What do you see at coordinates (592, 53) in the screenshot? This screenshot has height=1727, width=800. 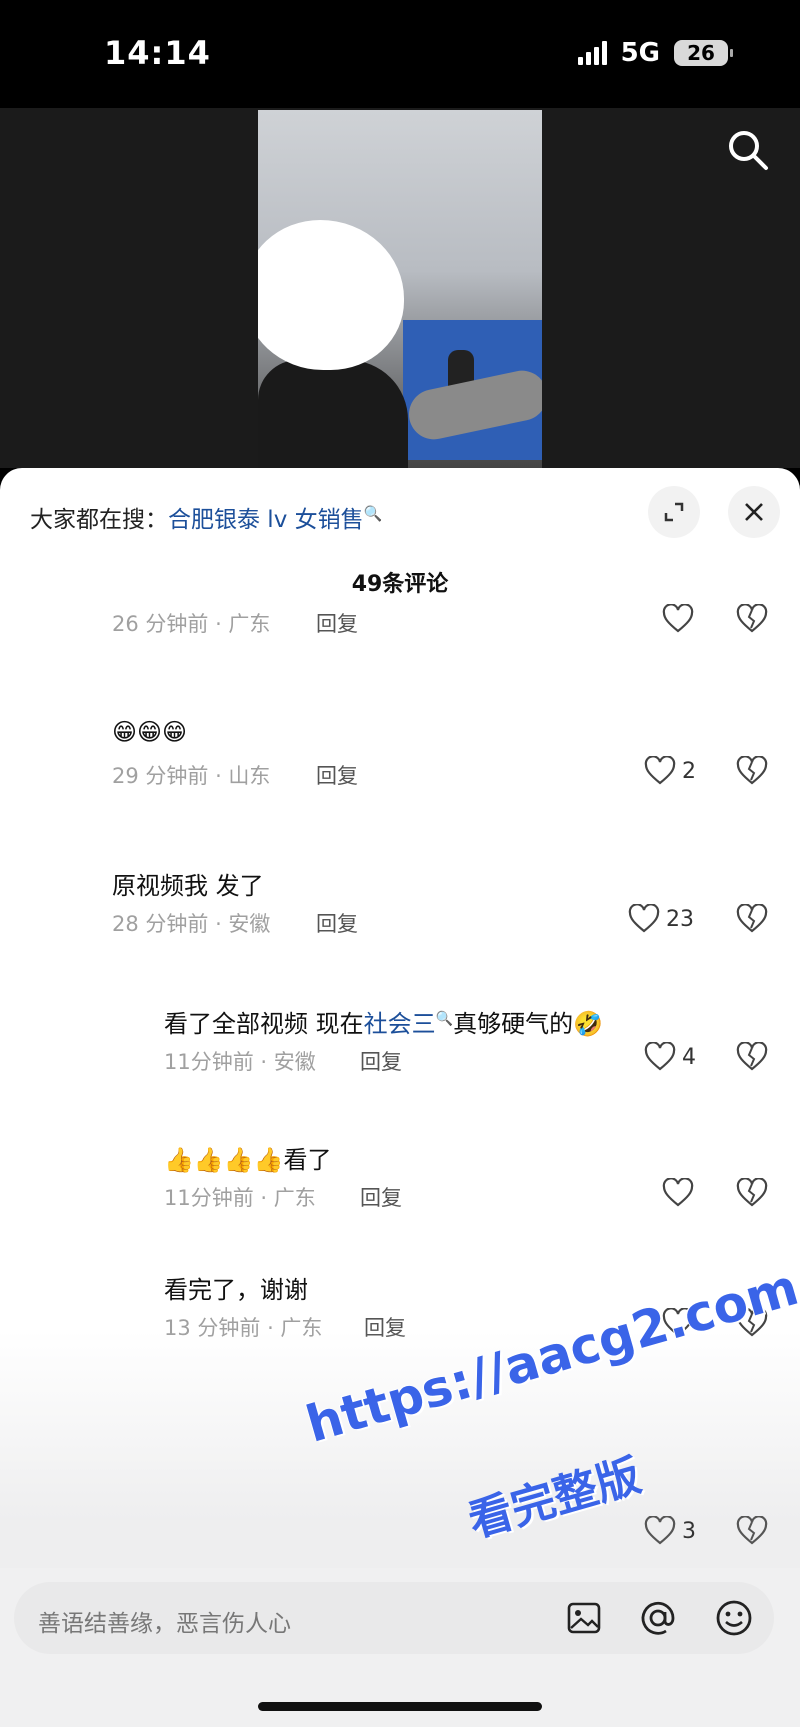 I see `signal-icon` at bounding box center [592, 53].